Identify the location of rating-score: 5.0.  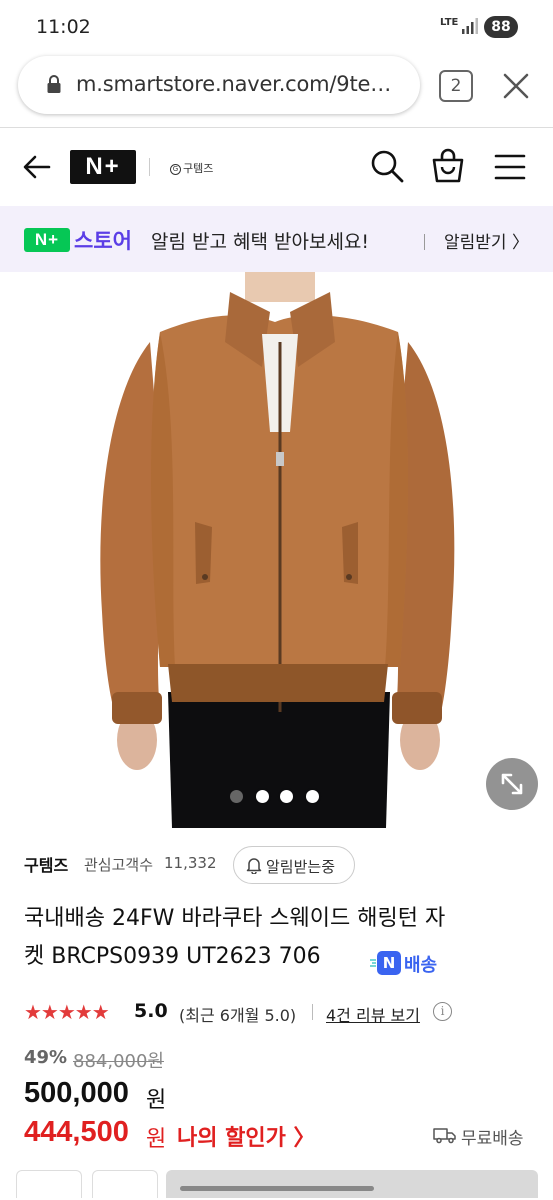
(151, 1011).